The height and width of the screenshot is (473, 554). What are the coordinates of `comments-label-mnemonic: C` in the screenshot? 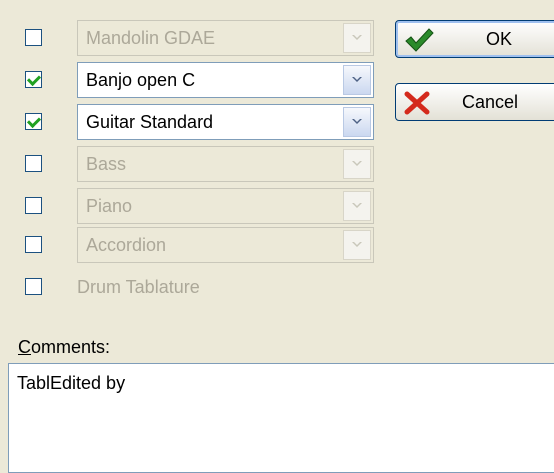 It's located at (24, 347).